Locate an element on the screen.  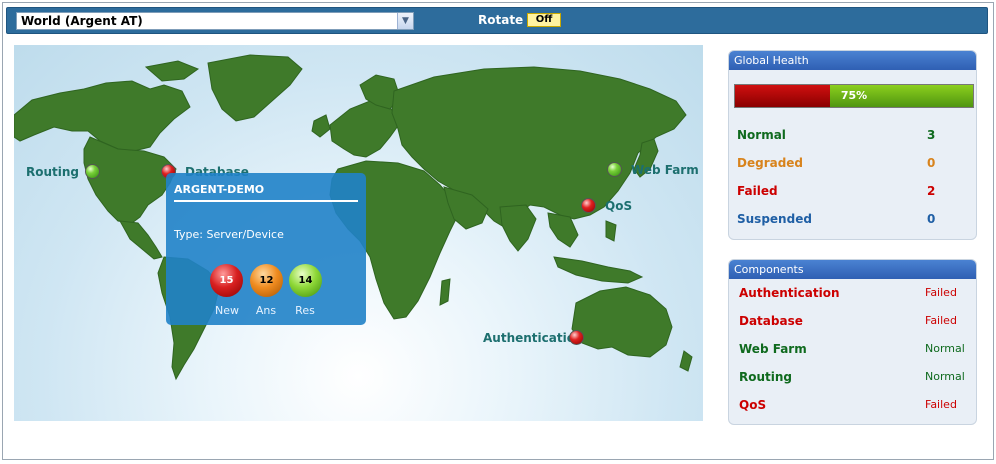
component-name: Authentication is located at coordinates (789, 293).